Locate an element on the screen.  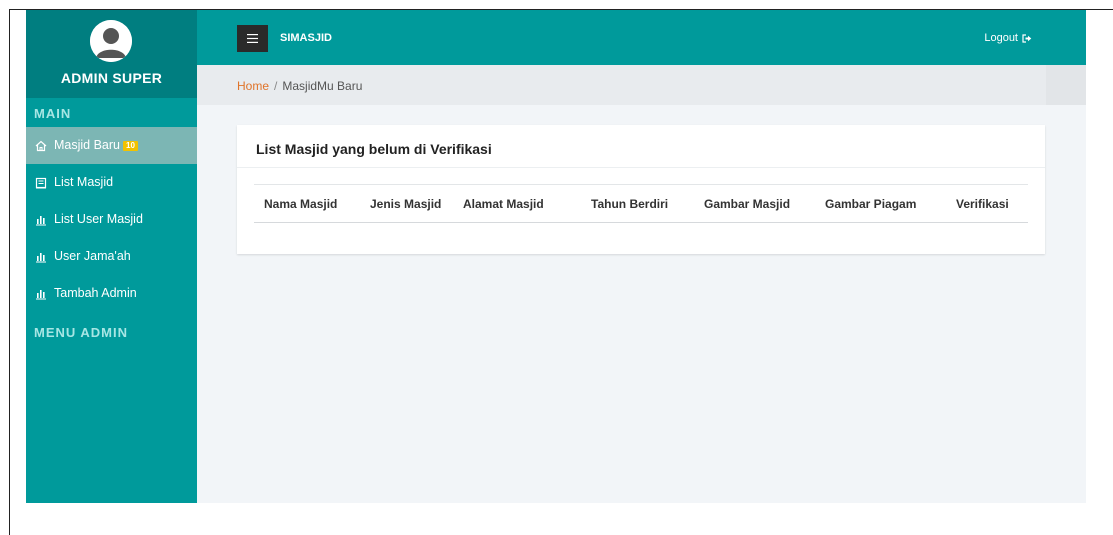
section-title-menu-admin: MENU ADMIN is located at coordinates (81, 332).